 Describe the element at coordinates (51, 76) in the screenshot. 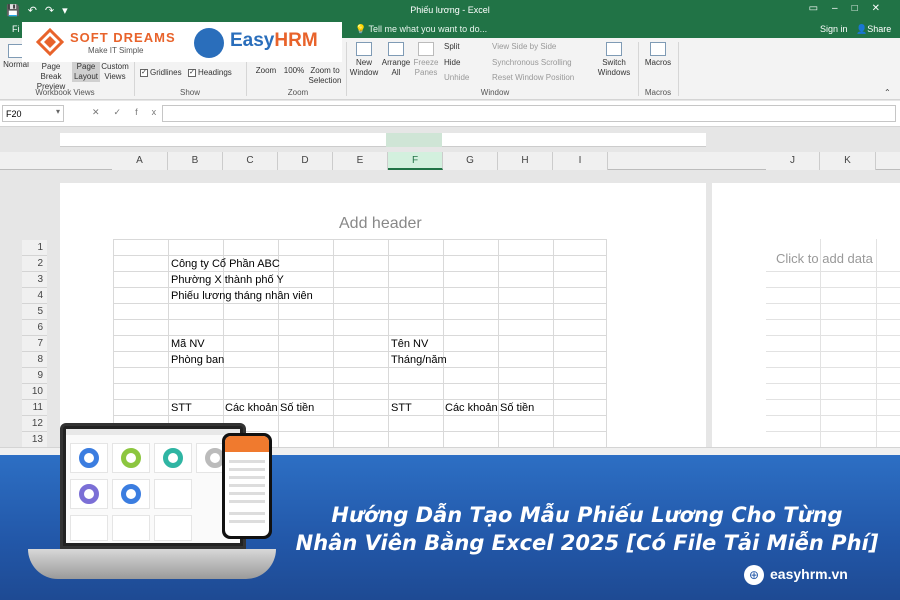

I see `page-break-label: Page Break Preview` at that location.